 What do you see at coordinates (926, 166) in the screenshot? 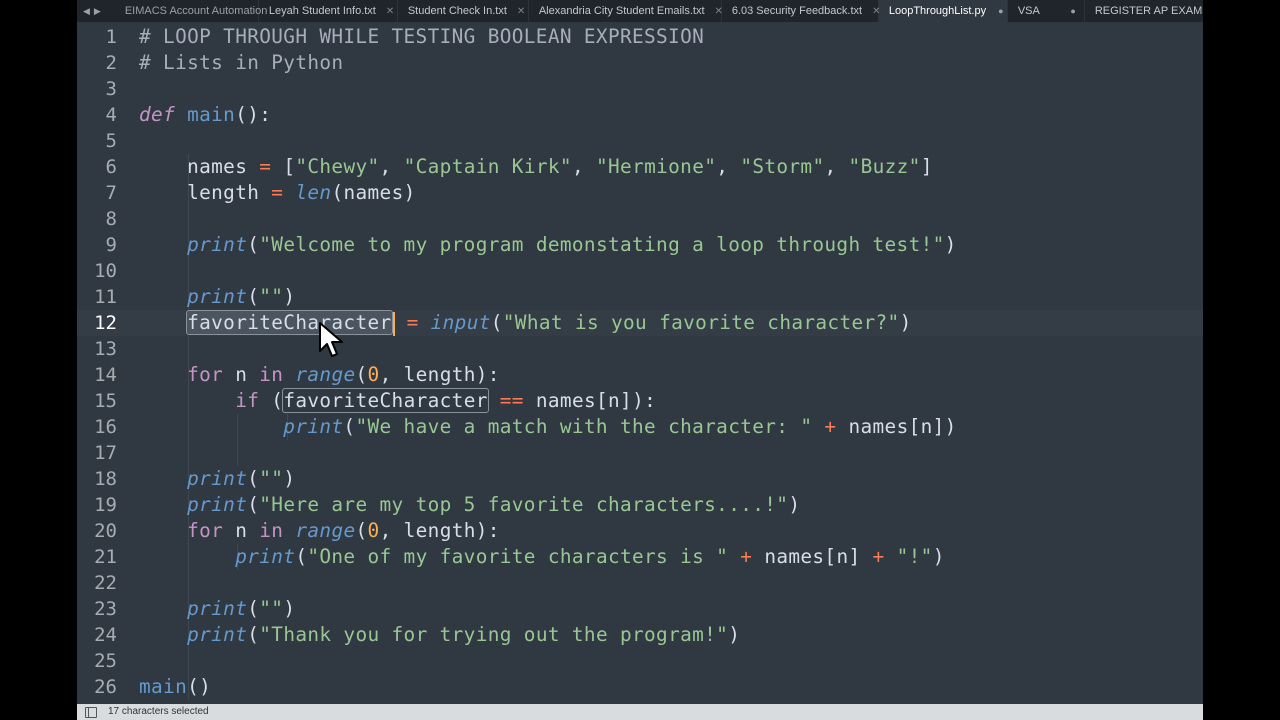
I see `punctuation: ]` at bounding box center [926, 166].